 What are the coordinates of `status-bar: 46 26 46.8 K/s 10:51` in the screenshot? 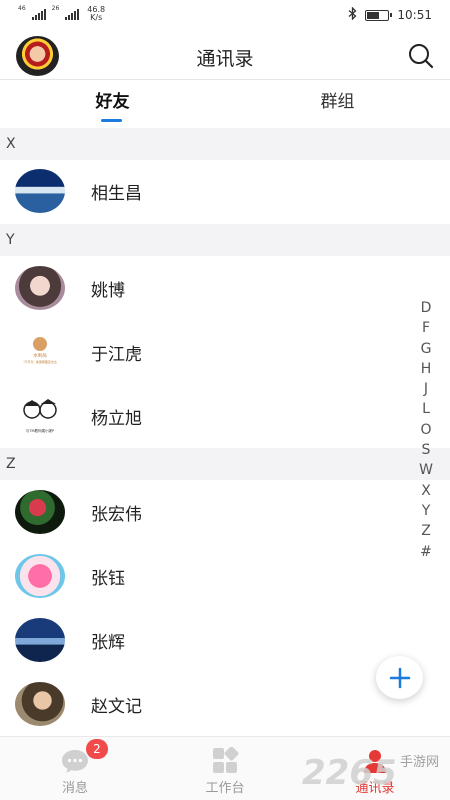 It's located at (225, 15).